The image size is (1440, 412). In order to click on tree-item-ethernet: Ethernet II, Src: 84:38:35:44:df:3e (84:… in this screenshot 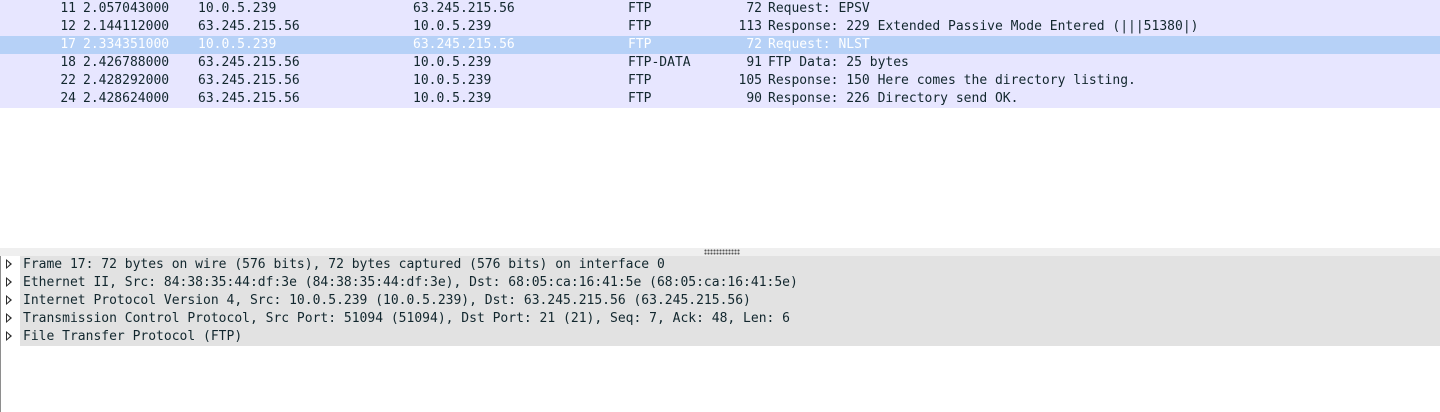, I will do `click(720, 283)`.